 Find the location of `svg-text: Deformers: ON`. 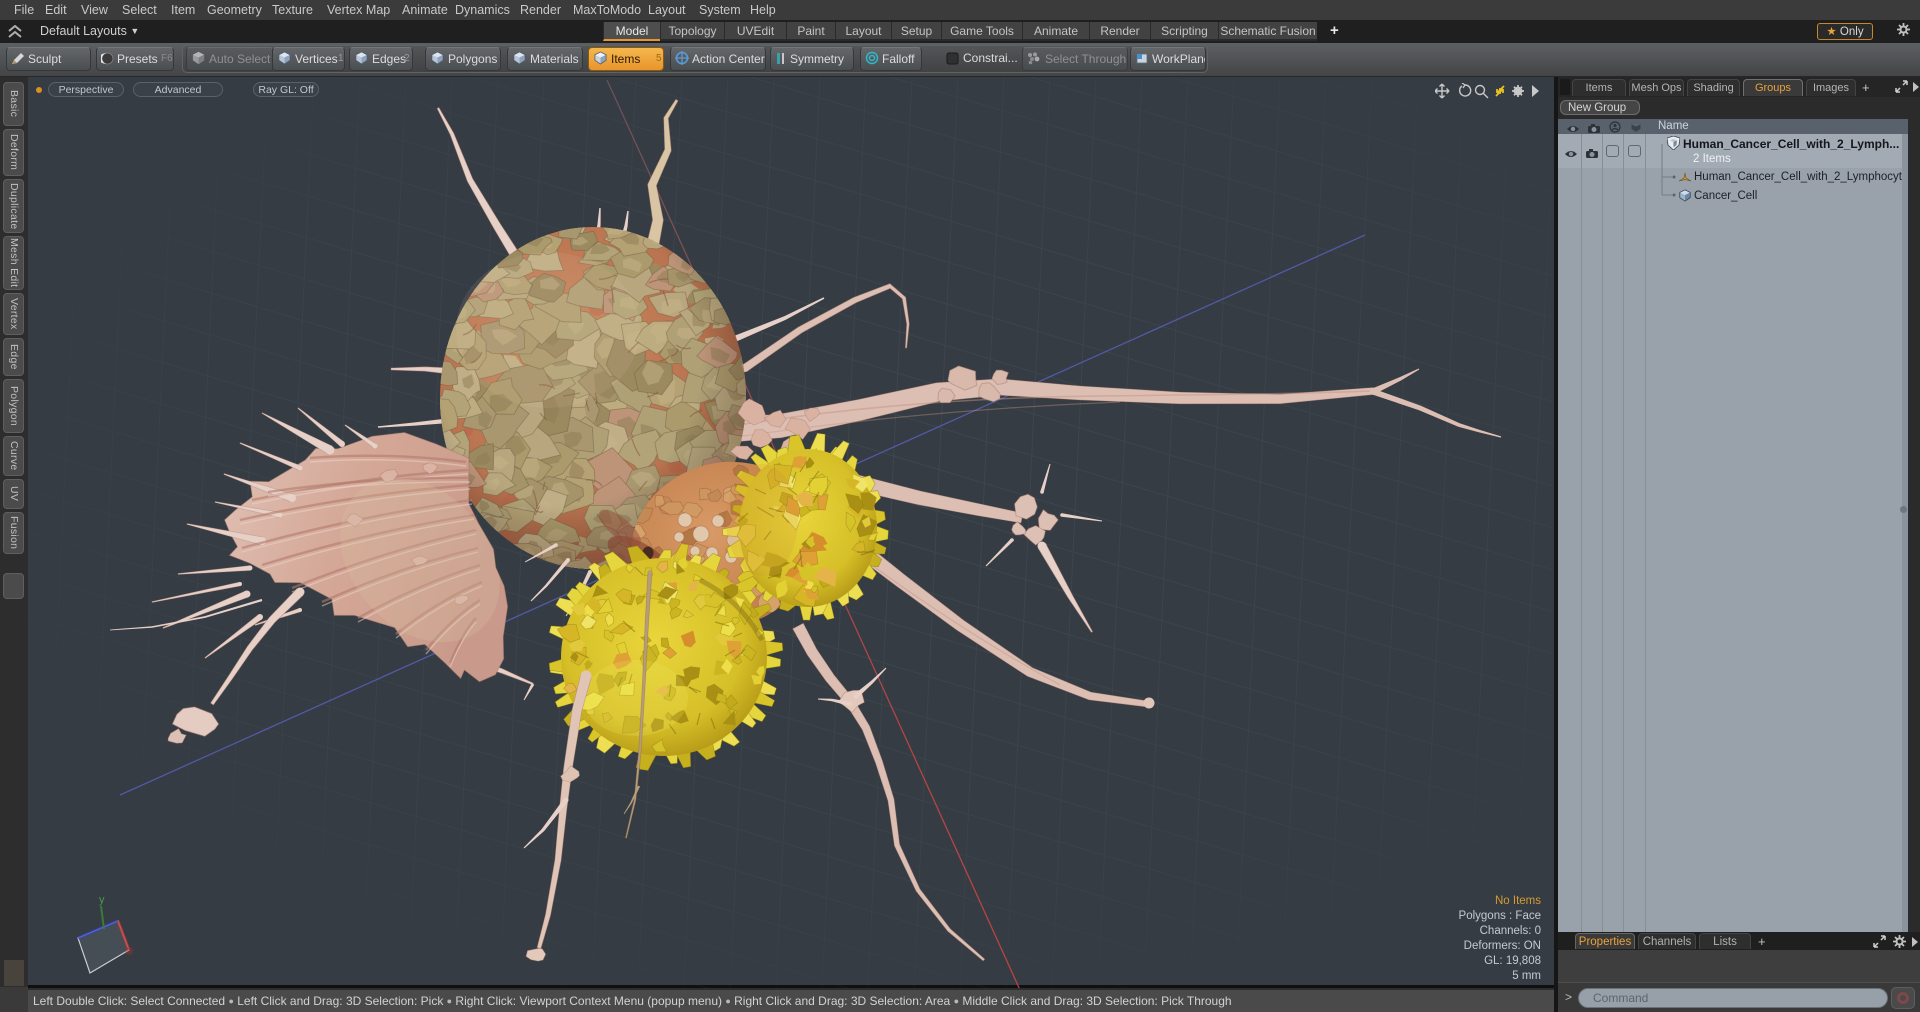

svg-text: Deformers: ON is located at coordinates (1502, 946).